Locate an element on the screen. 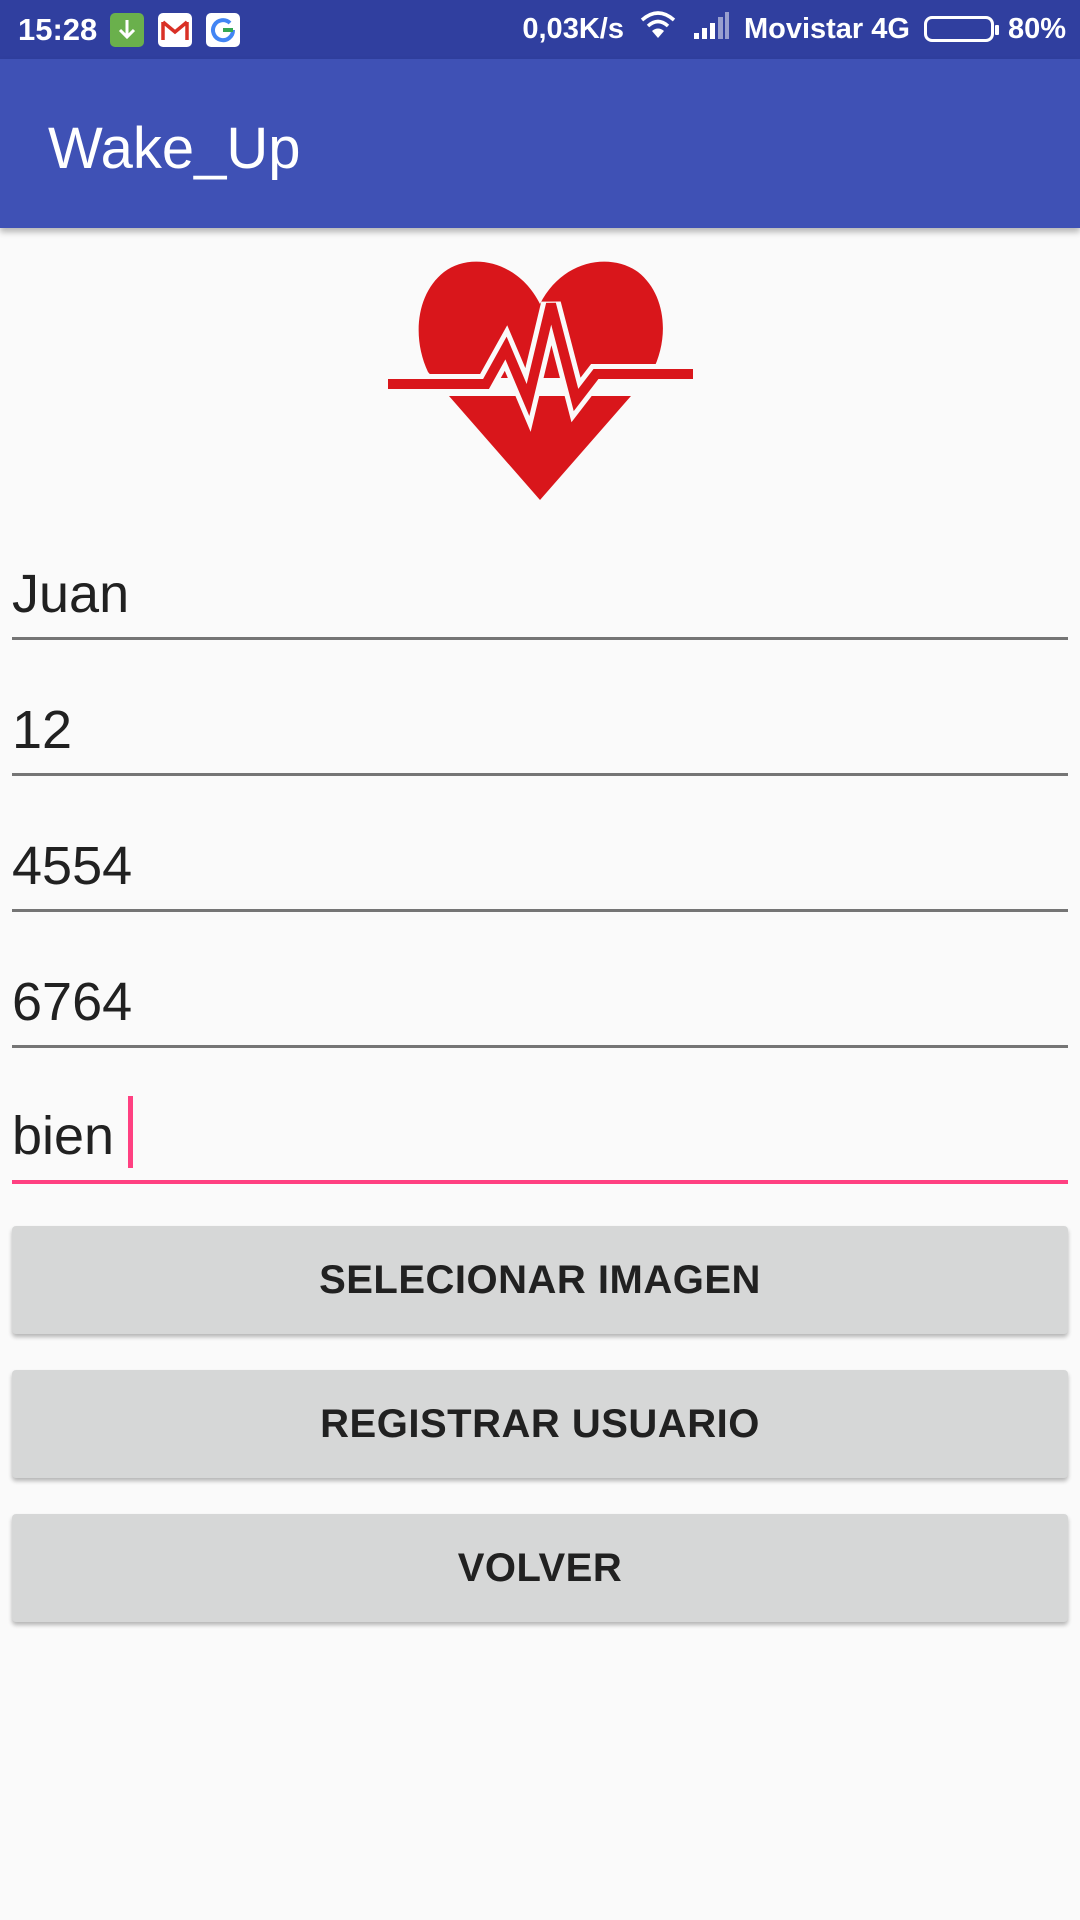 The image size is (1080, 1920). age-field: 12 is located at coordinates (540, 726).